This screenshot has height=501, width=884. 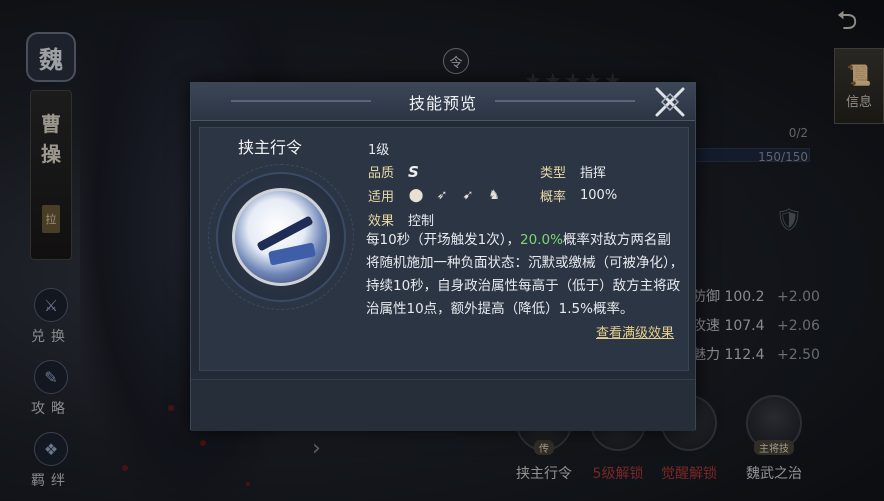 I want to click on modal-title: 技能预览, so click(x=442, y=103).